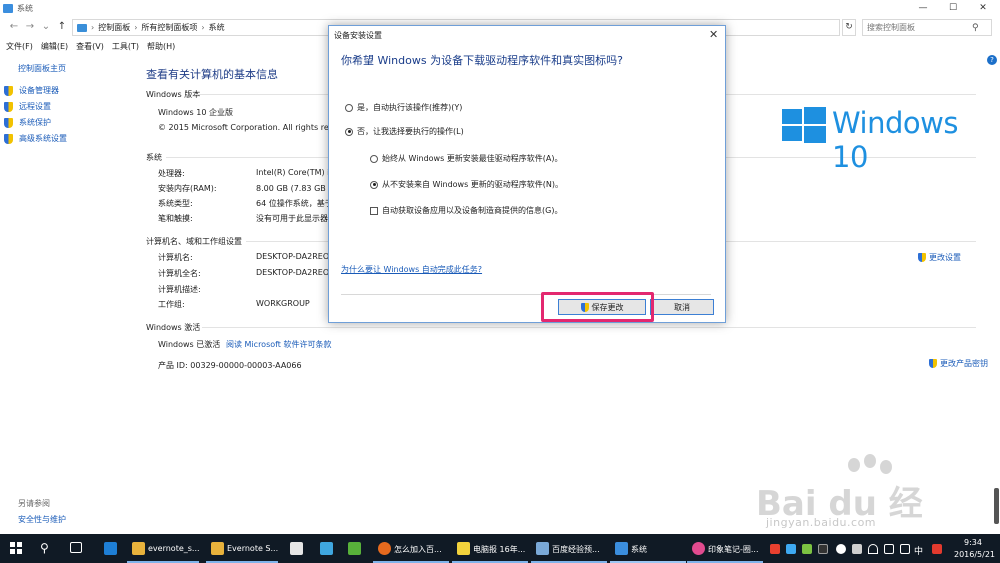  I want to click on up-button: ↑, so click(62, 27).